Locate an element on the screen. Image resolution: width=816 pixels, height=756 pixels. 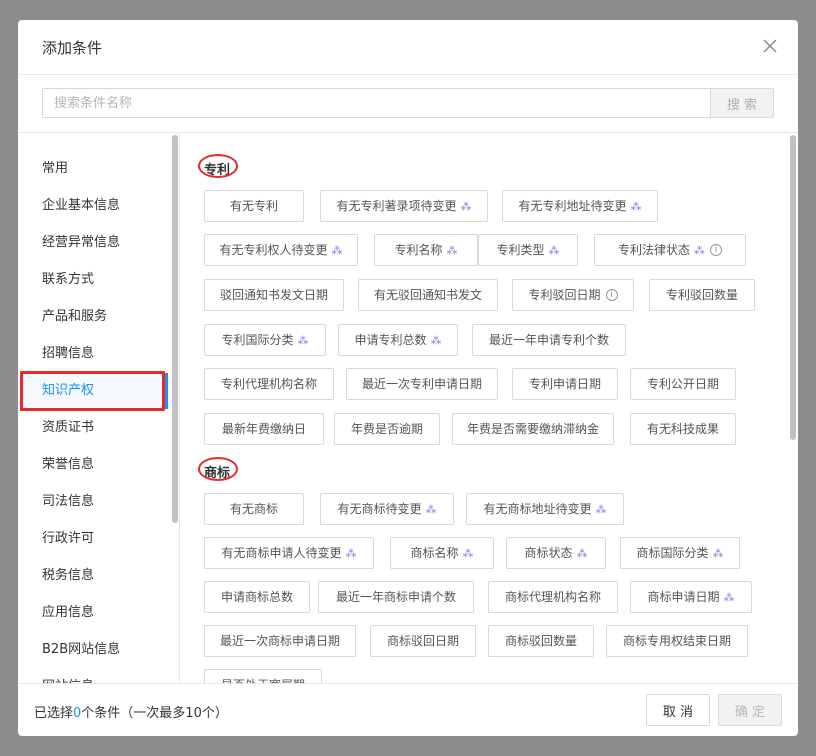
condition-chip: 有无商标 is located at coordinates (254, 509).